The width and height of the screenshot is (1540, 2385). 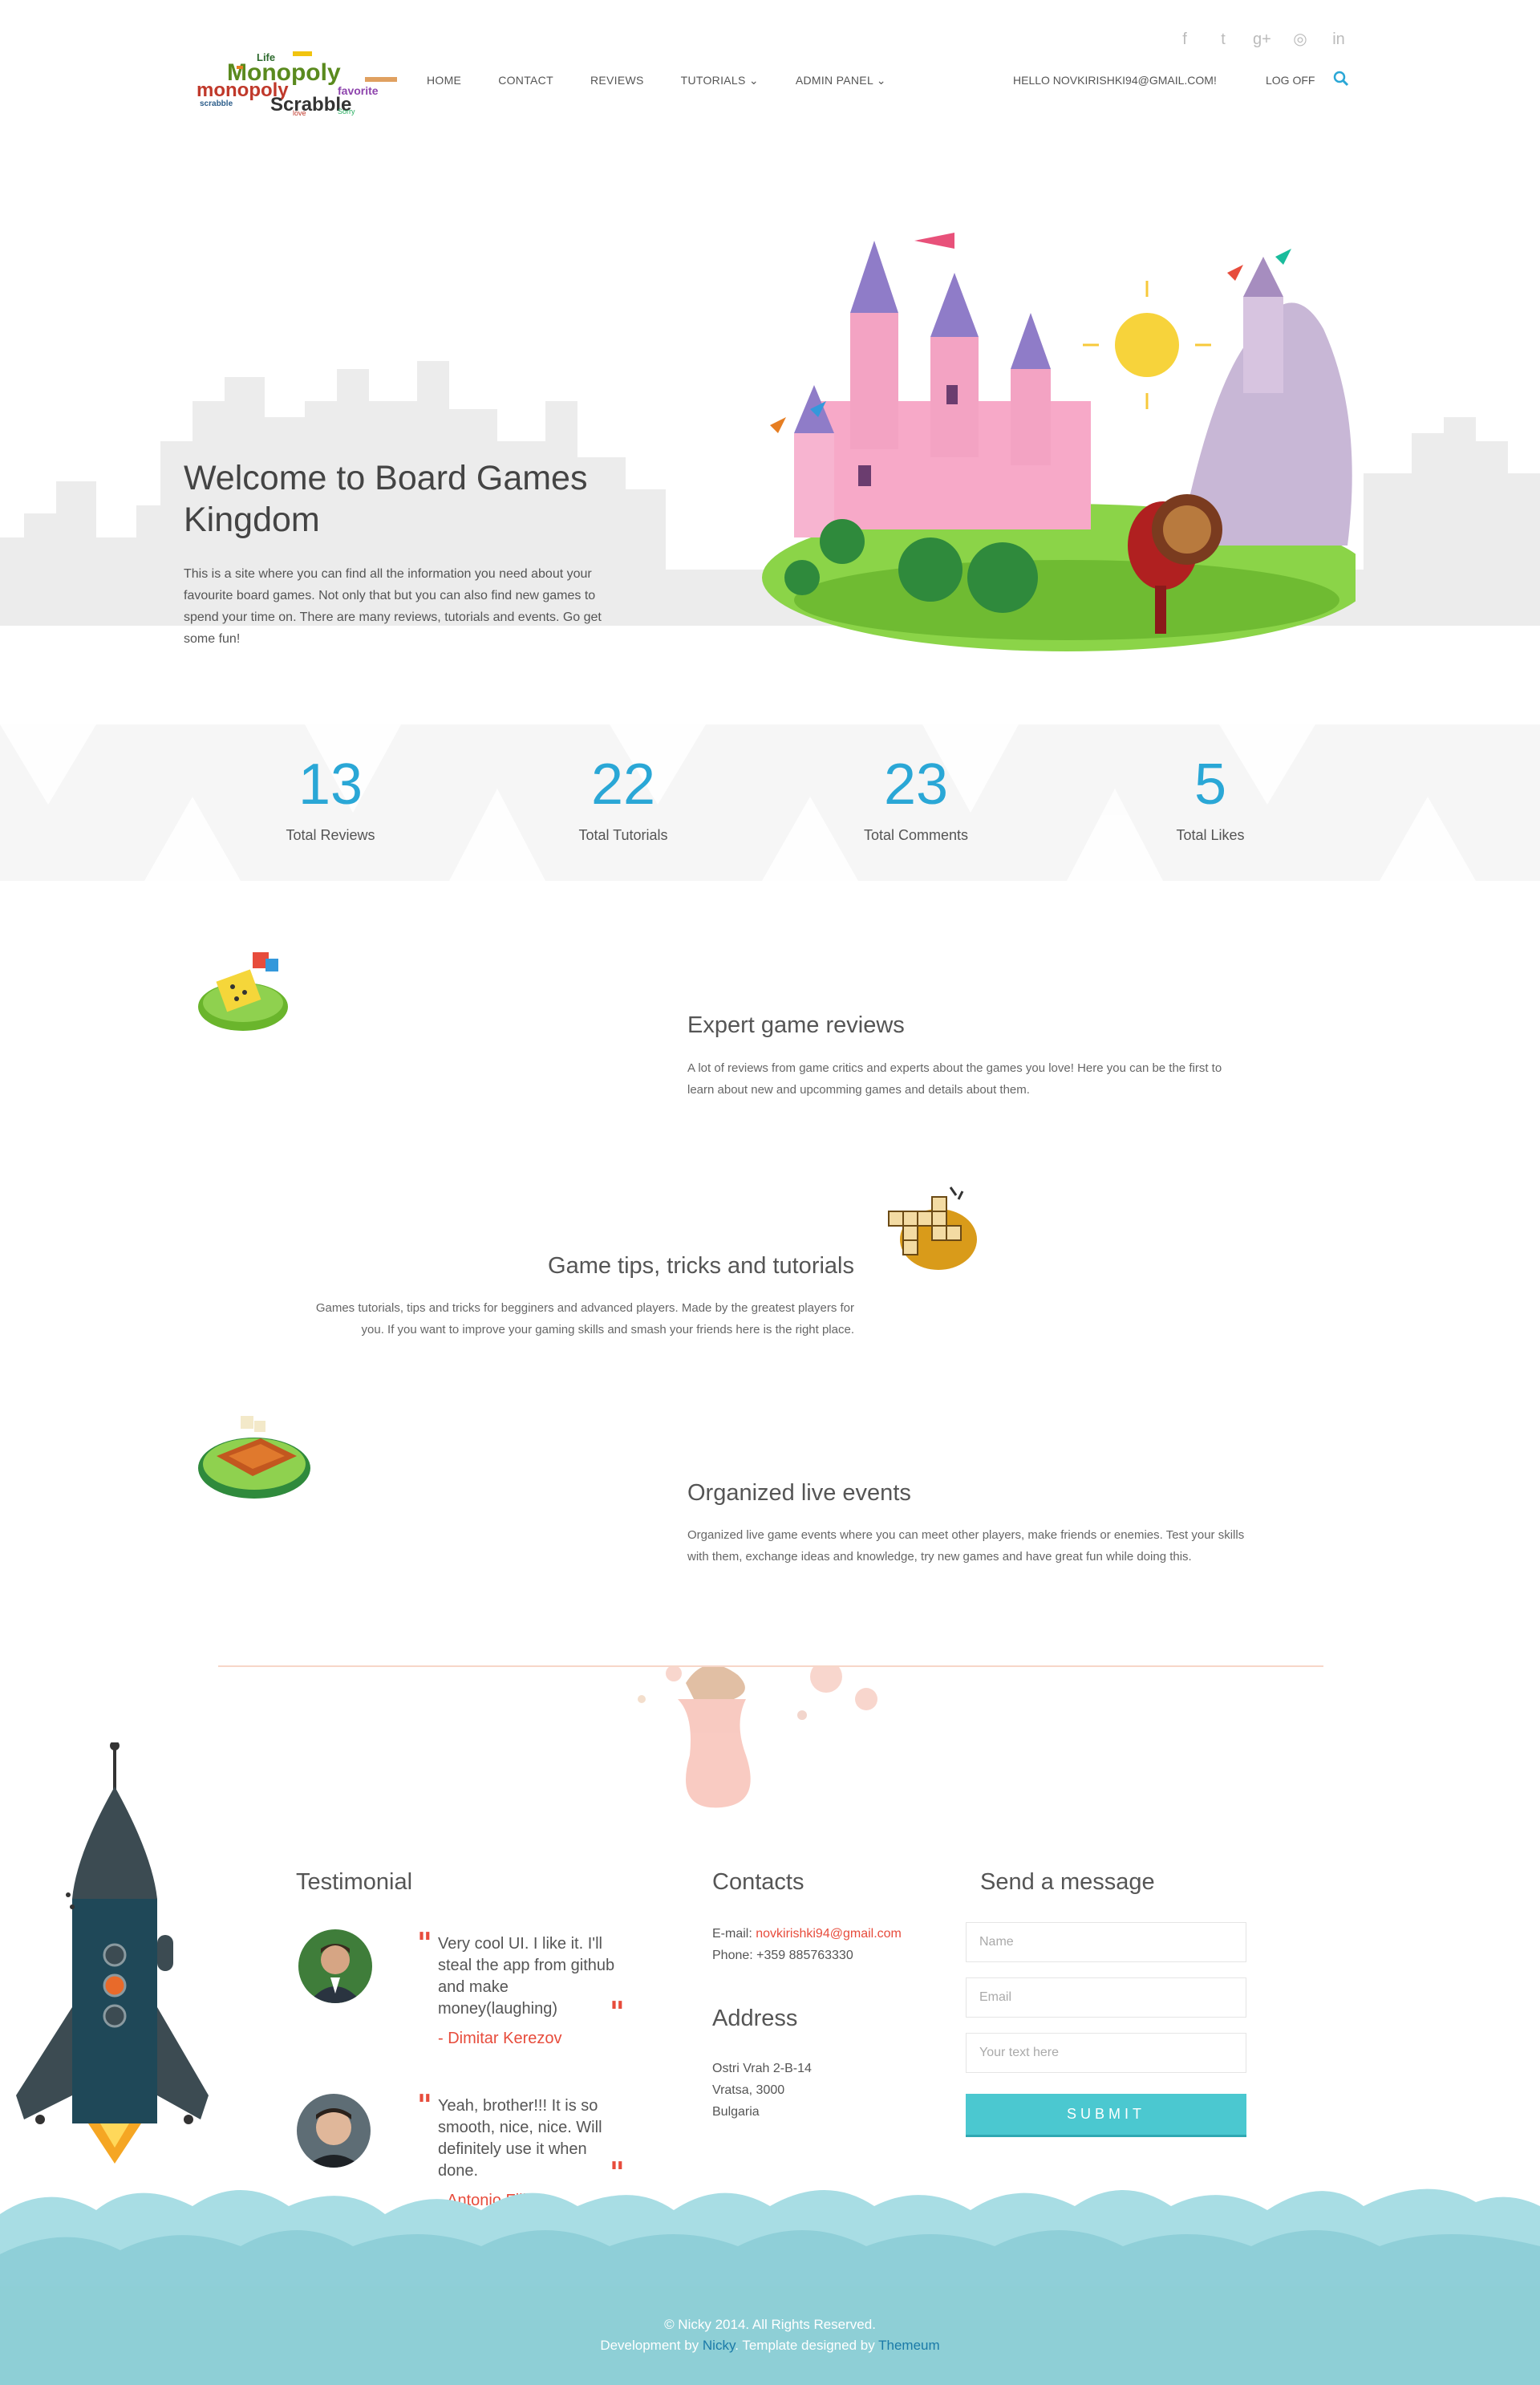 I want to click on testimonial-author: - Dimitar Kerezov, so click(x=500, y=2038).